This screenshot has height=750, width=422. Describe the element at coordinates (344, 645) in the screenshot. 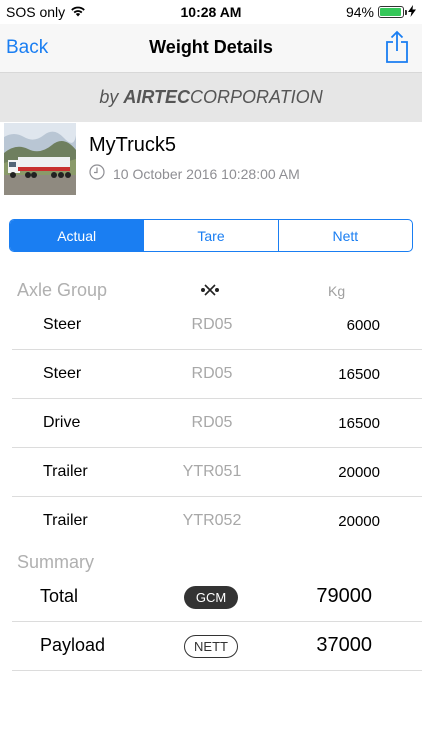

I see `summary-value: 37000` at that location.